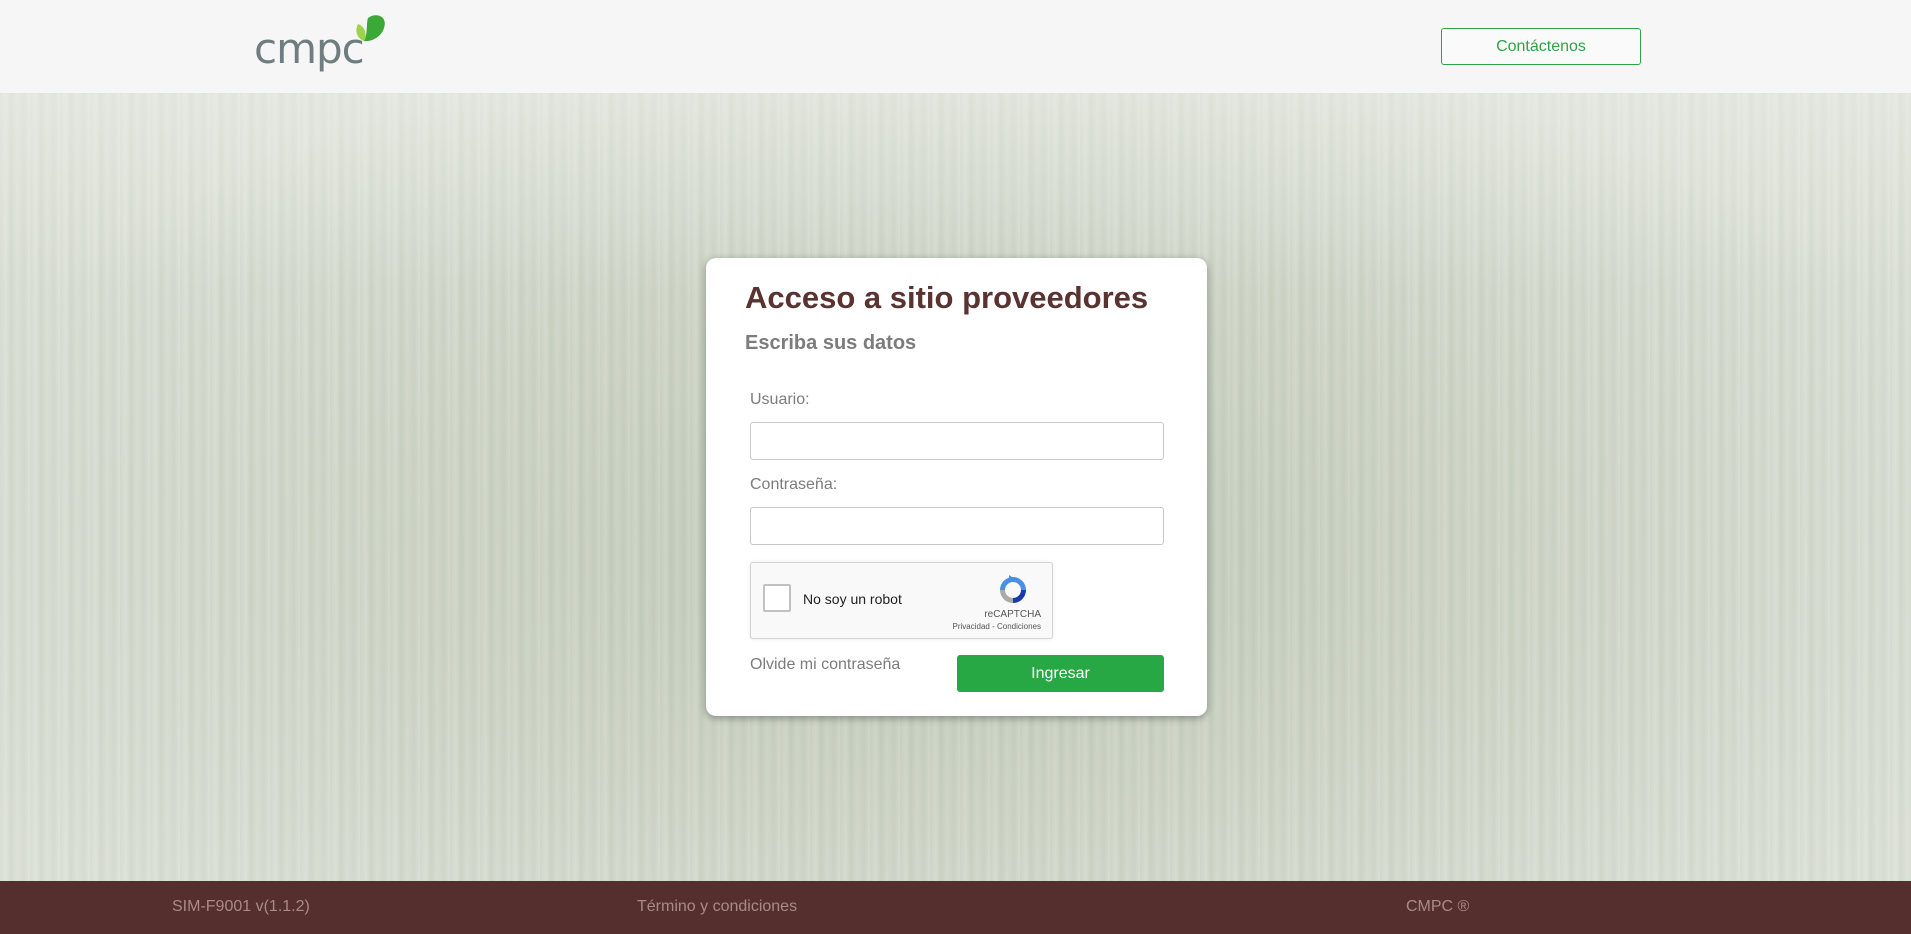 The height and width of the screenshot is (934, 1911). What do you see at coordinates (955, 46) in the screenshot?
I see `site-header: cmpc Contáctenos` at bounding box center [955, 46].